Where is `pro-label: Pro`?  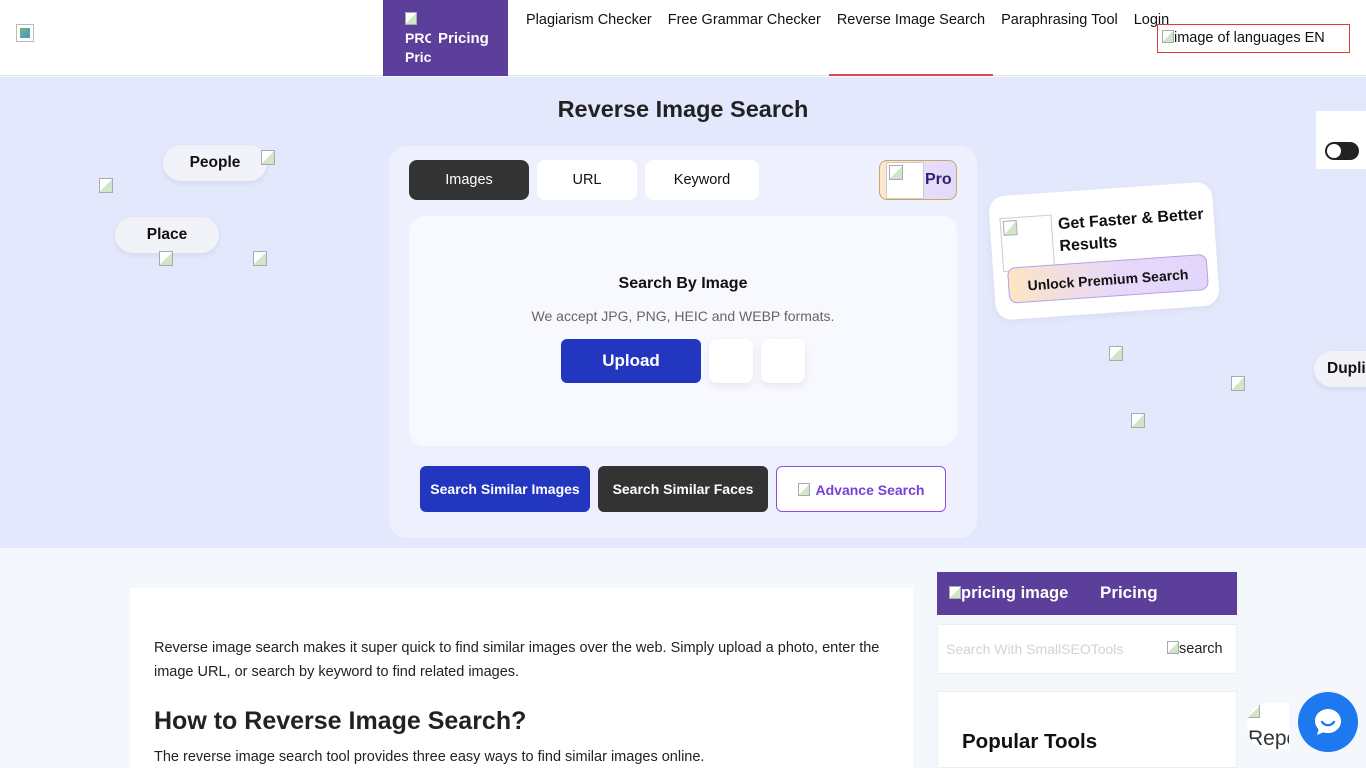 pro-label: Pro is located at coordinates (938, 179).